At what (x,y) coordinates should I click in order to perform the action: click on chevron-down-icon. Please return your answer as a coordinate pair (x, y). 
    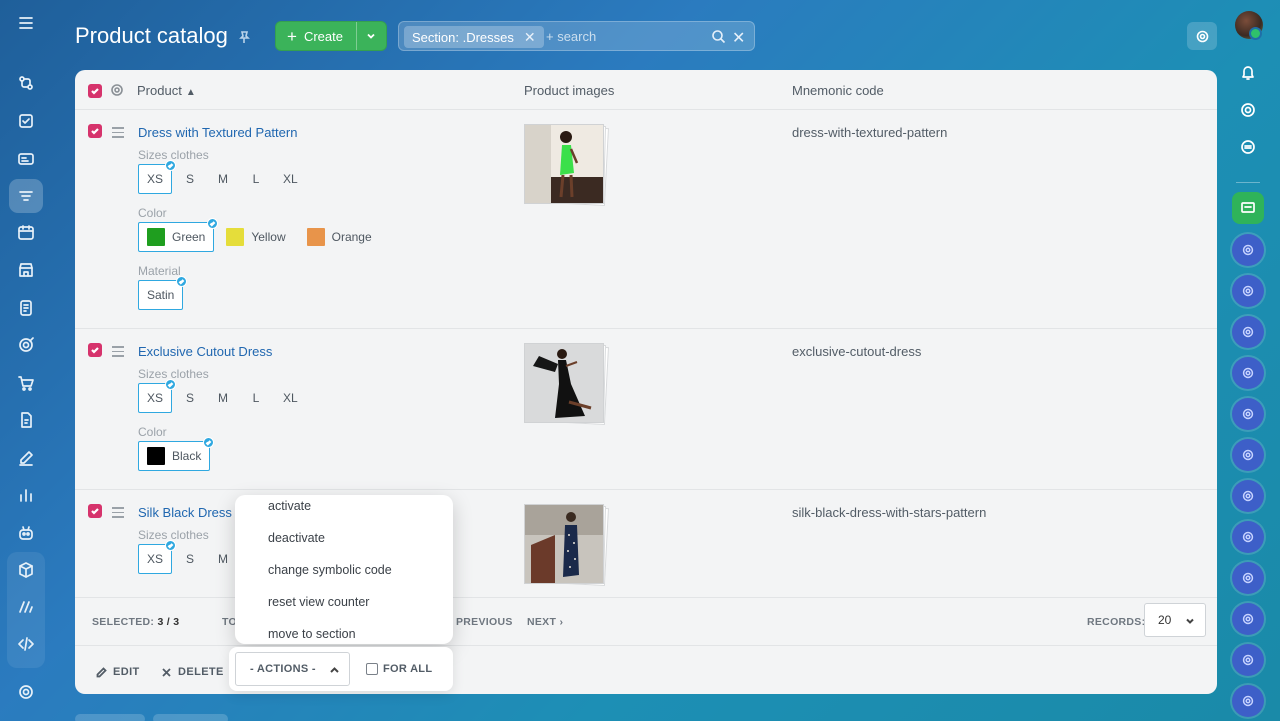
    Looking at the image, I should click on (371, 36).